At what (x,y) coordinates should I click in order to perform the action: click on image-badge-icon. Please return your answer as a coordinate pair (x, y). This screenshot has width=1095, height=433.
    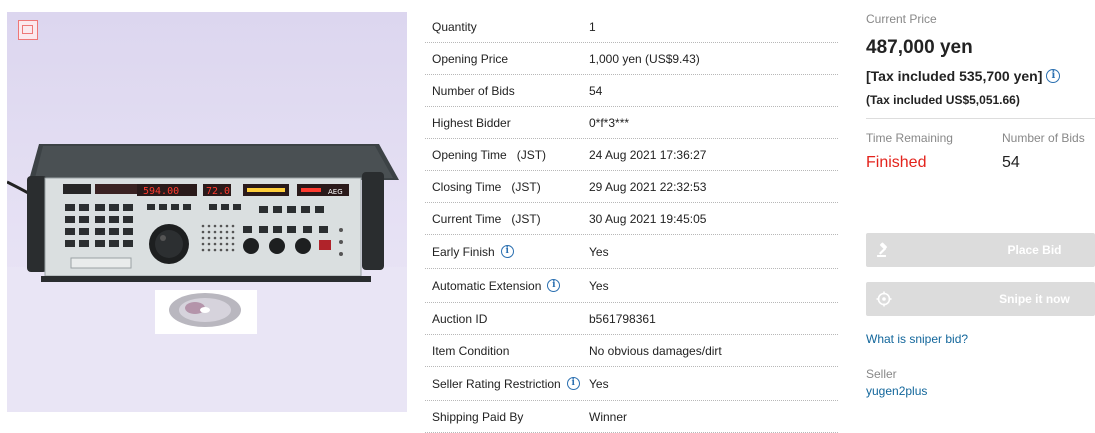
    Looking at the image, I should click on (28, 30).